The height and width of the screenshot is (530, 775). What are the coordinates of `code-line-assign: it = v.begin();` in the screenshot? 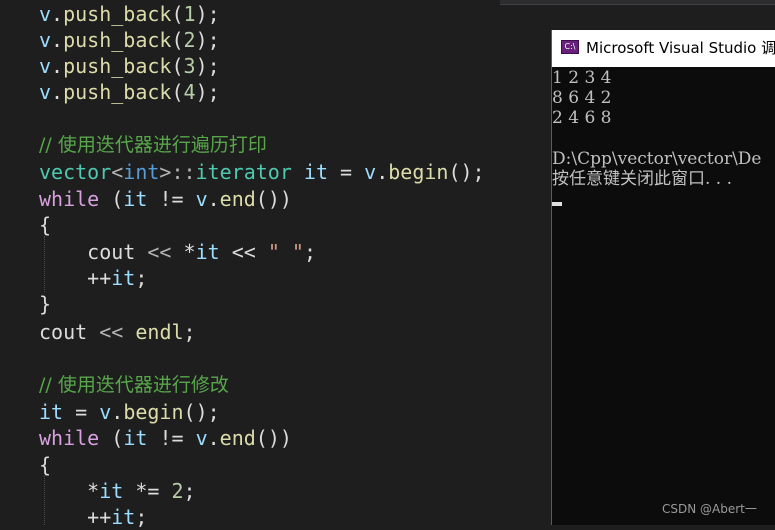 It's located at (129, 412).